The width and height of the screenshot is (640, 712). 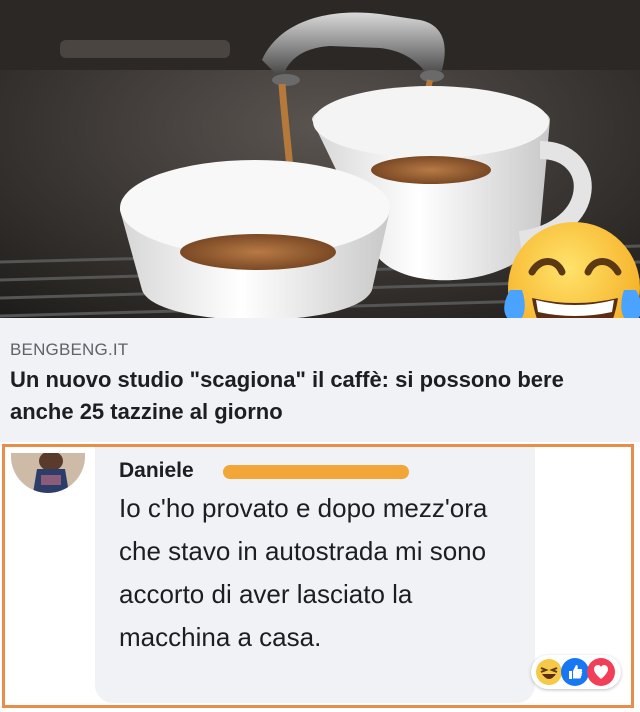 What do you see at coordinates (601, 672) in the screenshot?
I see `love-icon` at bounding box center [601, 672].